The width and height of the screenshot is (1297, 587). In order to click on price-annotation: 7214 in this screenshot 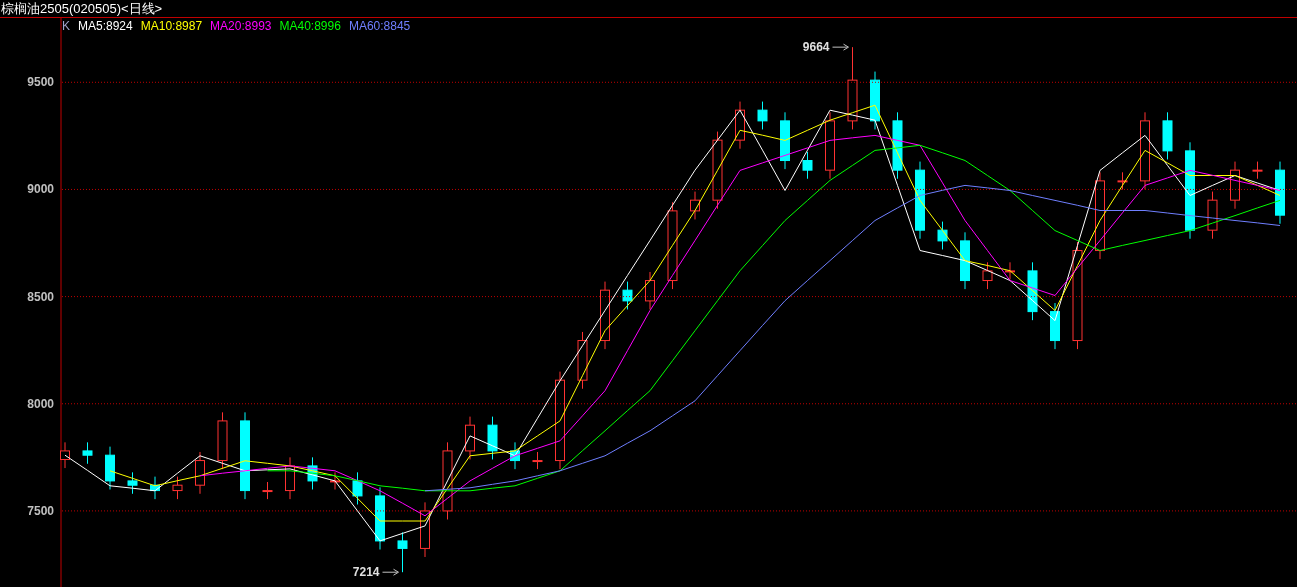, I will do `click(366, 572)`.